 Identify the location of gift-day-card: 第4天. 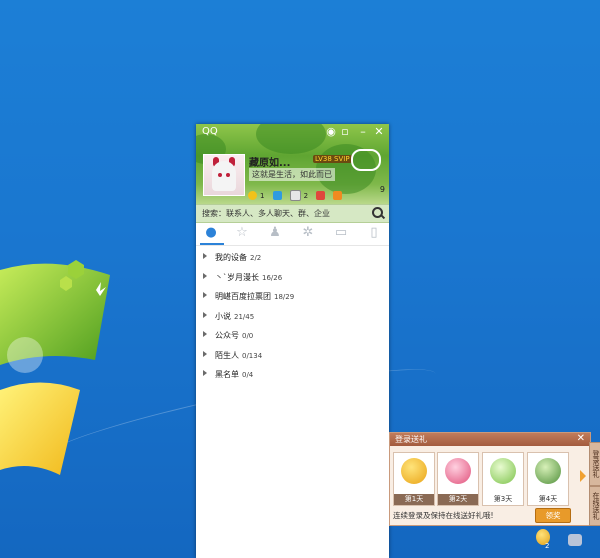
(548, 479).